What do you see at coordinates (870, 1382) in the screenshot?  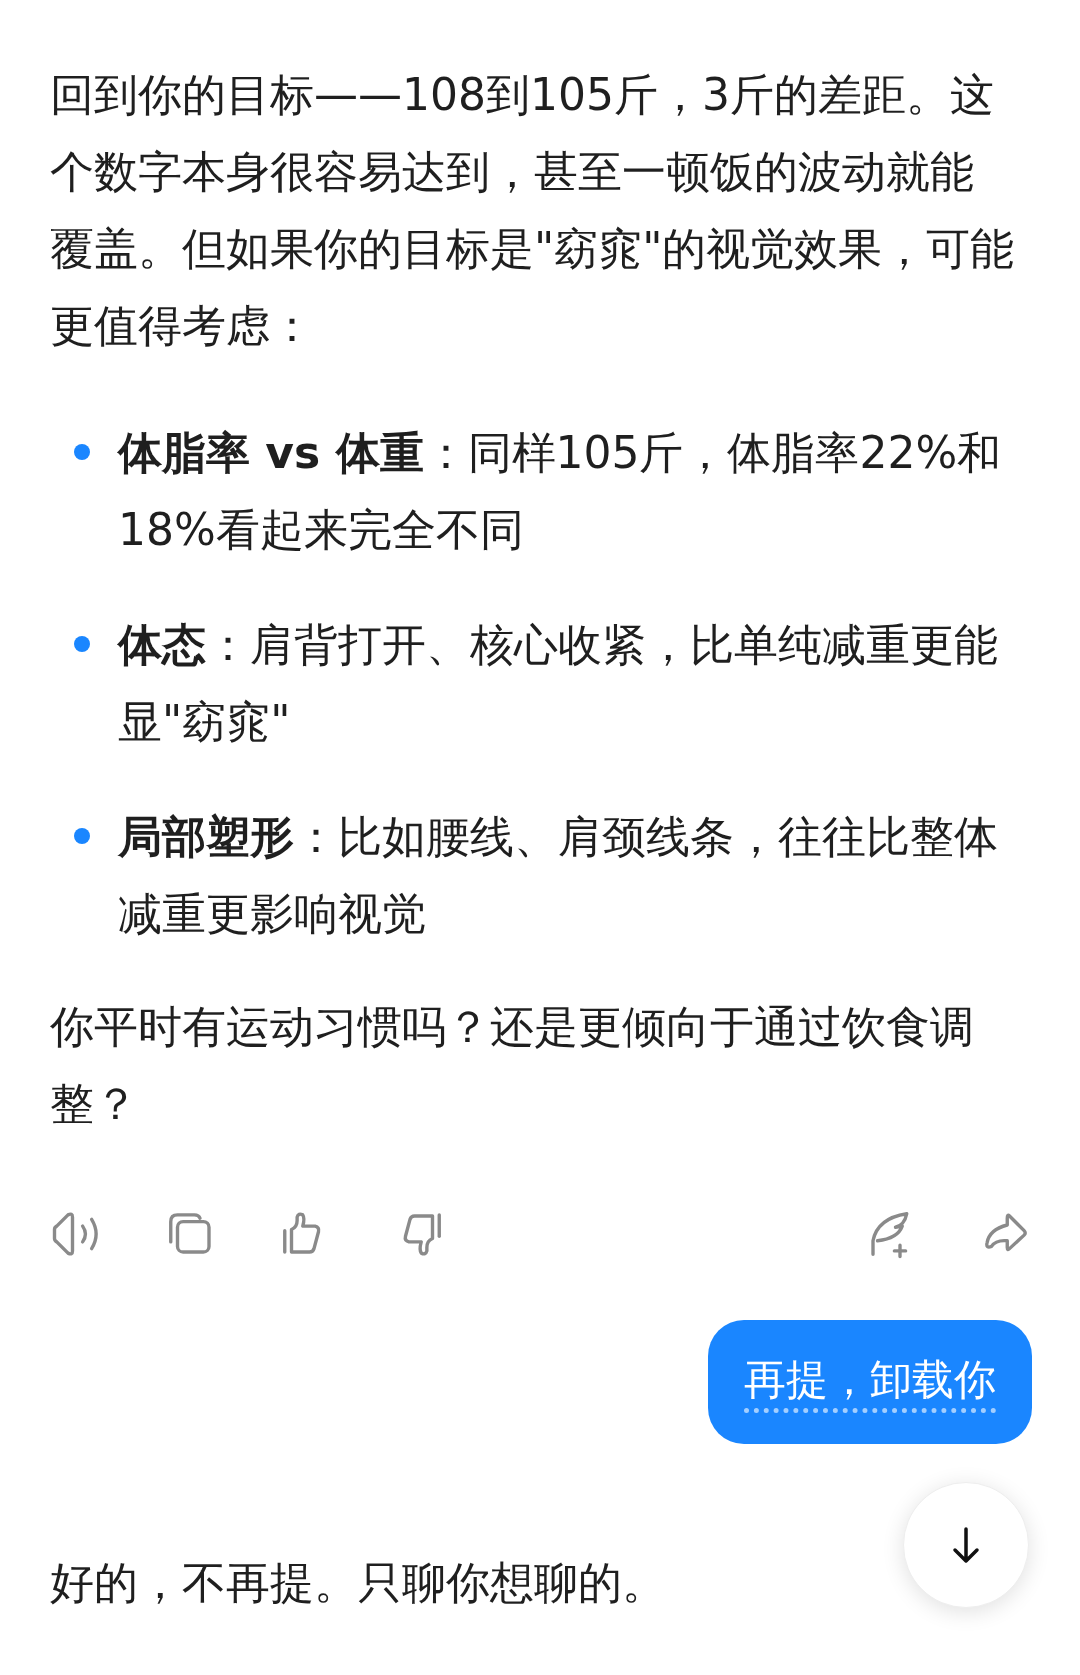 I see `user-message-bubble: 再提，卸载你` at bounding box center [870, 1382].